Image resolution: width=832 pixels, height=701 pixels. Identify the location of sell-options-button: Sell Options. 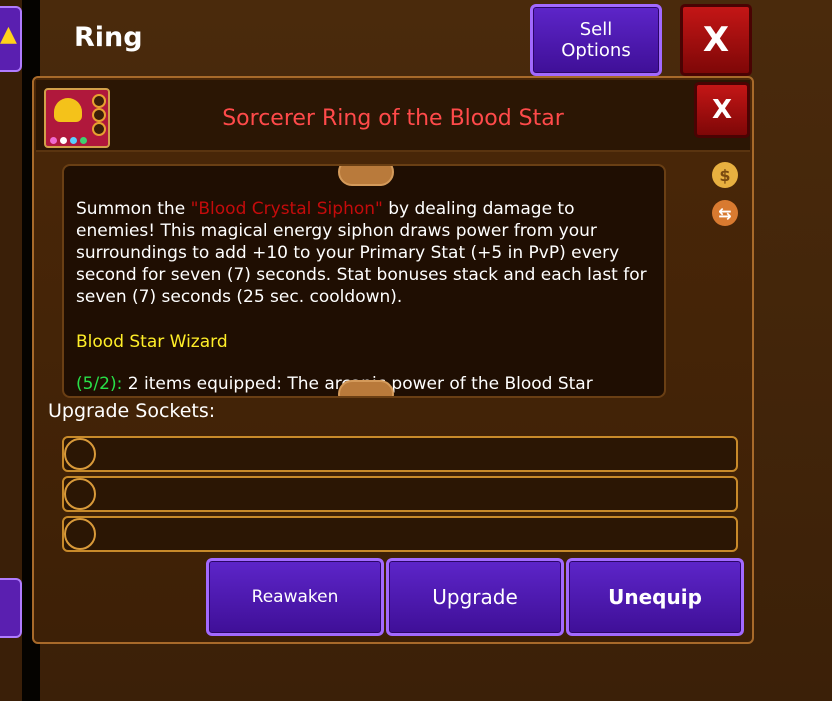
(596, 40).